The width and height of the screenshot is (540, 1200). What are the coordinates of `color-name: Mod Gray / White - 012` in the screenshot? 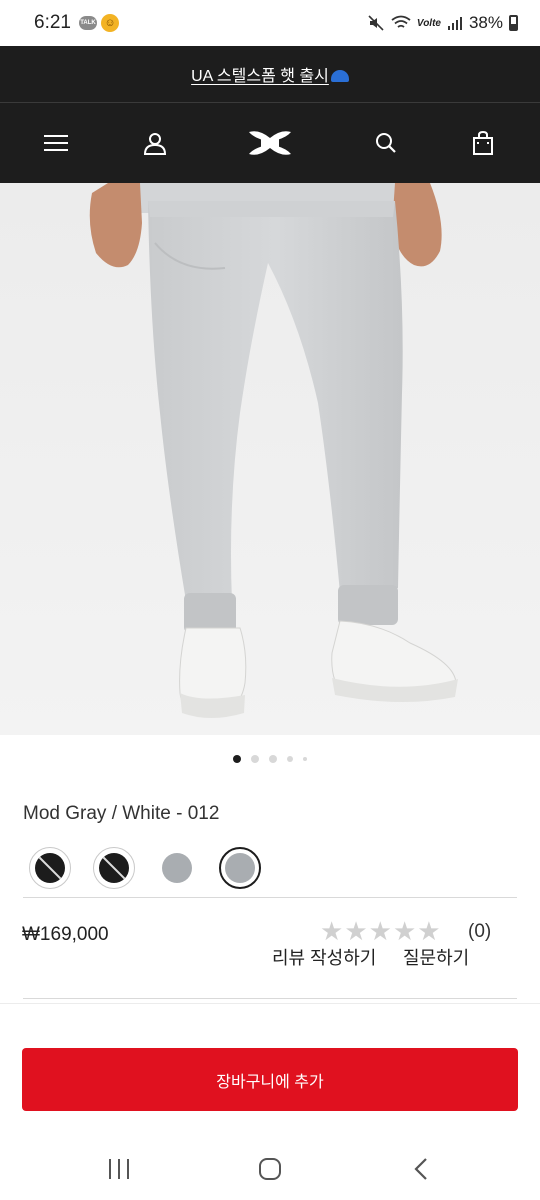 It's located at (121, 813).